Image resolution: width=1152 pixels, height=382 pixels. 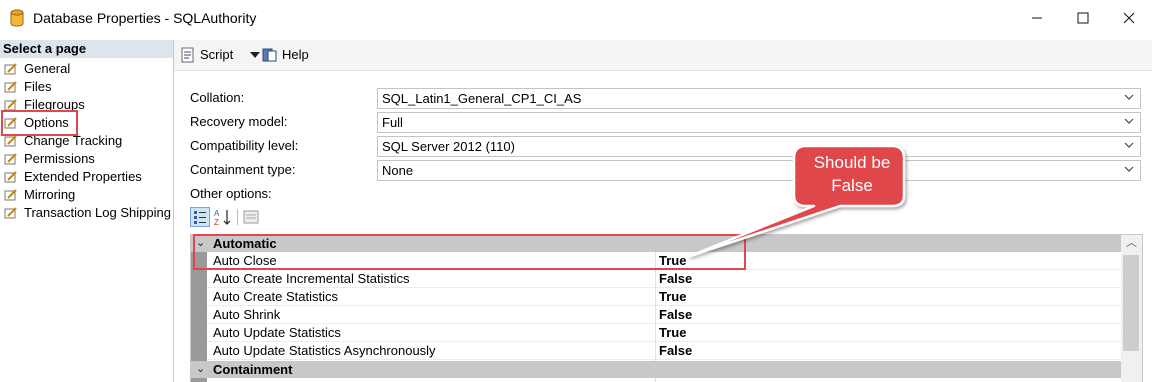 I want to click on help-button: Help, so click(x=292, y=55).